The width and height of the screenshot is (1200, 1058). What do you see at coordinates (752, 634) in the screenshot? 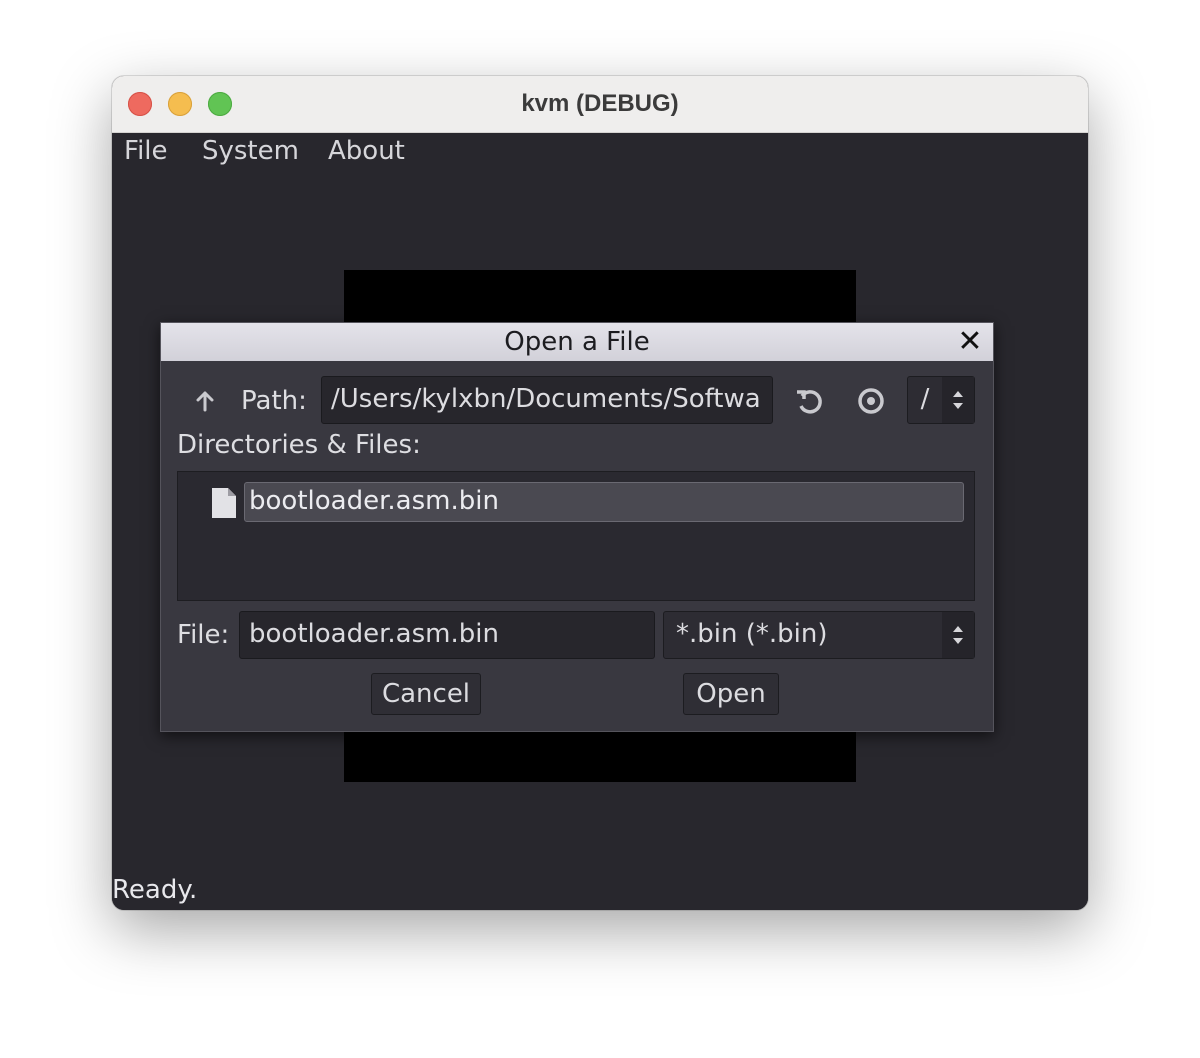
I see `filter-value: *.bin (*.bin)` at bounding box center [752, 634].